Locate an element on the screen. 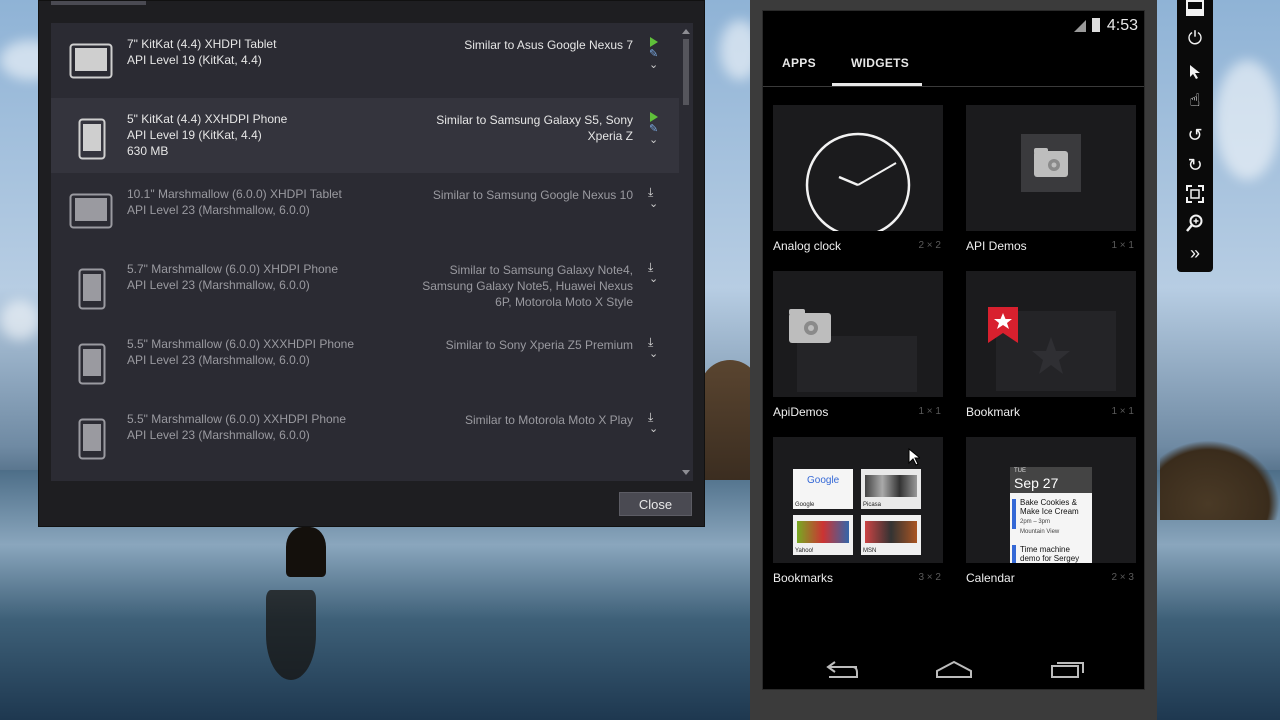 This screenshot has height=720, width=1280. folder-gear-icon is located at coordinates (853, 350).